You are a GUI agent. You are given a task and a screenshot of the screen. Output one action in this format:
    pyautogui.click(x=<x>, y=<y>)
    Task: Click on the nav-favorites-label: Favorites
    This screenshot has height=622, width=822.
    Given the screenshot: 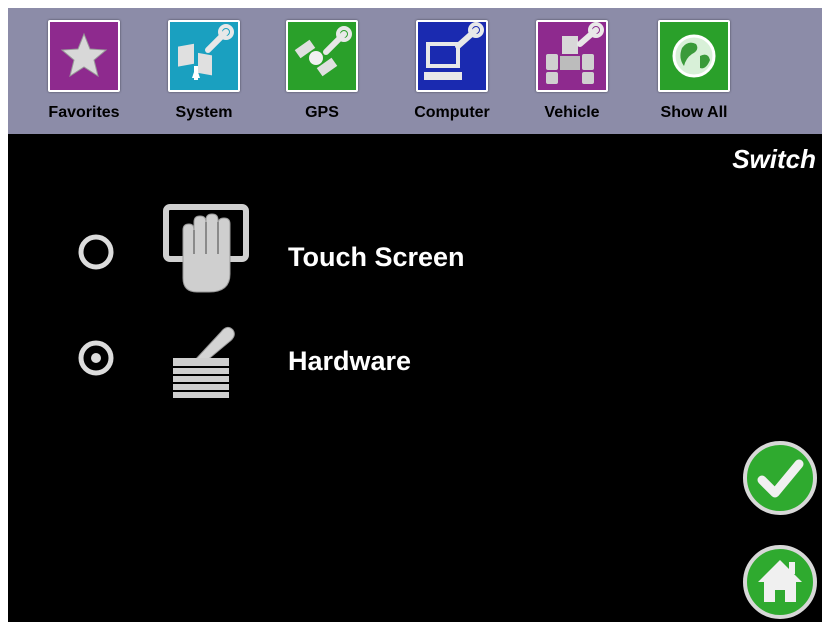 What is the action you would take?
    pyautogui.click(x=84, y=112)
    